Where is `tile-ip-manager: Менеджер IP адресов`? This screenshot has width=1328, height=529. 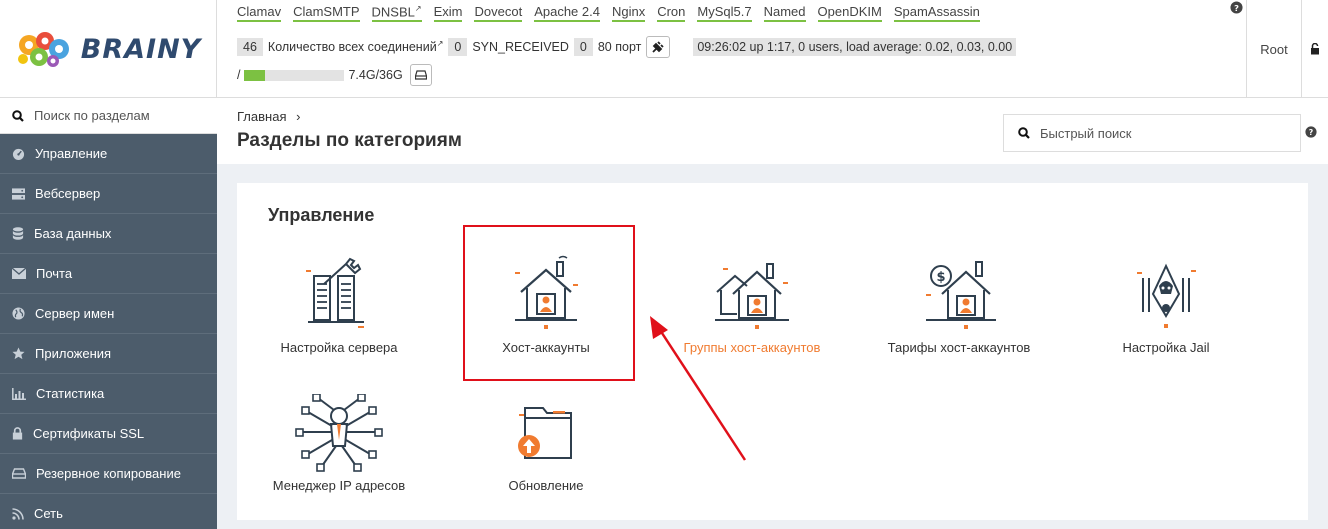 tile-ip-manager: Менеджер IP адресов is located at coordinates (339, 443).